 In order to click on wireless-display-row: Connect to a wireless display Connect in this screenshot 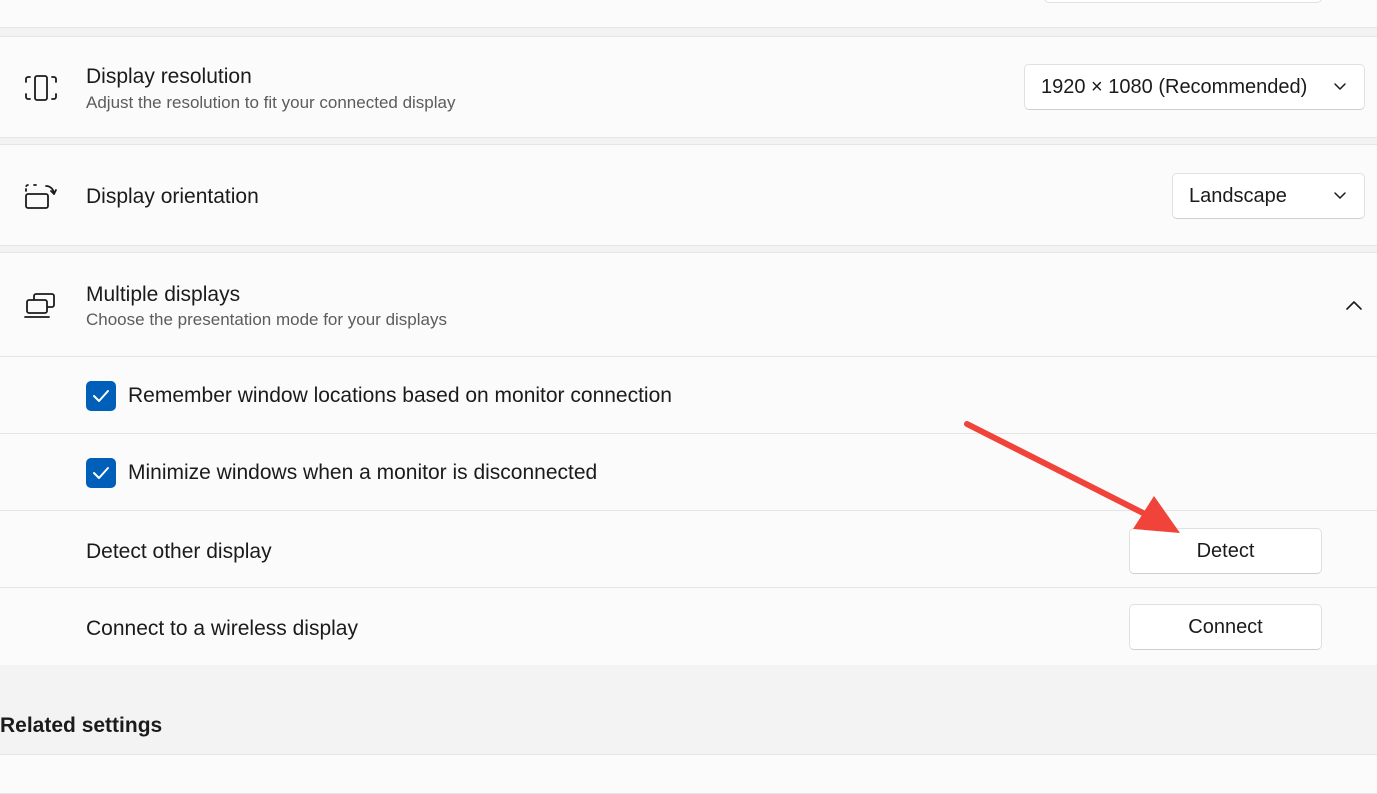, I will do `click(688, 626)`.